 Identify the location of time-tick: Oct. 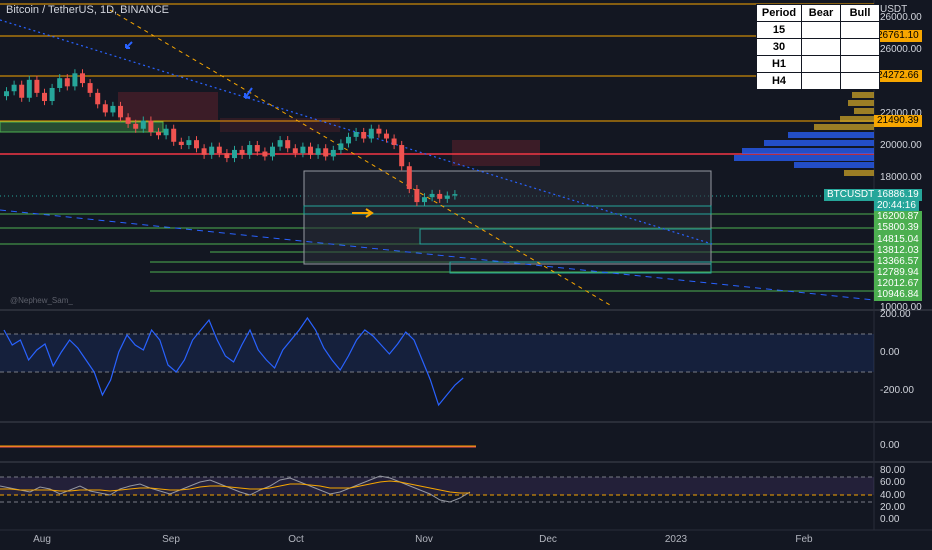
(296, 539).